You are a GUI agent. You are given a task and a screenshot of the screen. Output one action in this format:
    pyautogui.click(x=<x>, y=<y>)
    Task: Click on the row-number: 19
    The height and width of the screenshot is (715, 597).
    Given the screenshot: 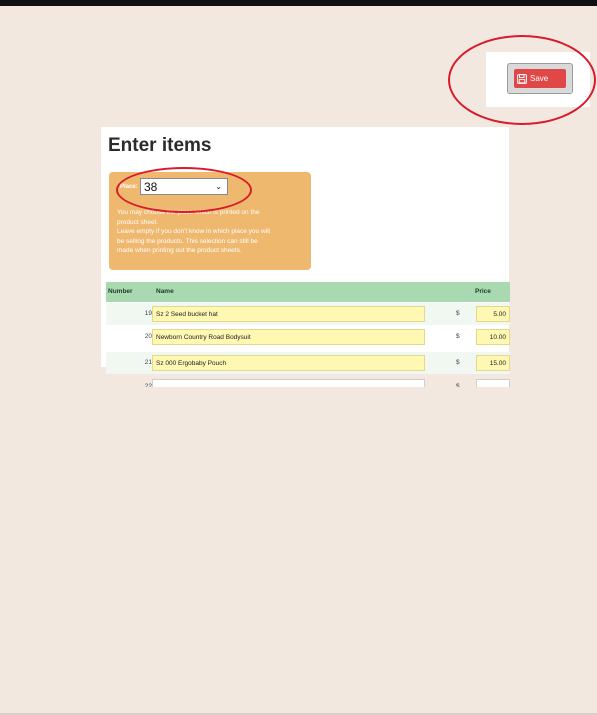 What is the action you would take?
    pyautogui.click(x=148, y=313)
    